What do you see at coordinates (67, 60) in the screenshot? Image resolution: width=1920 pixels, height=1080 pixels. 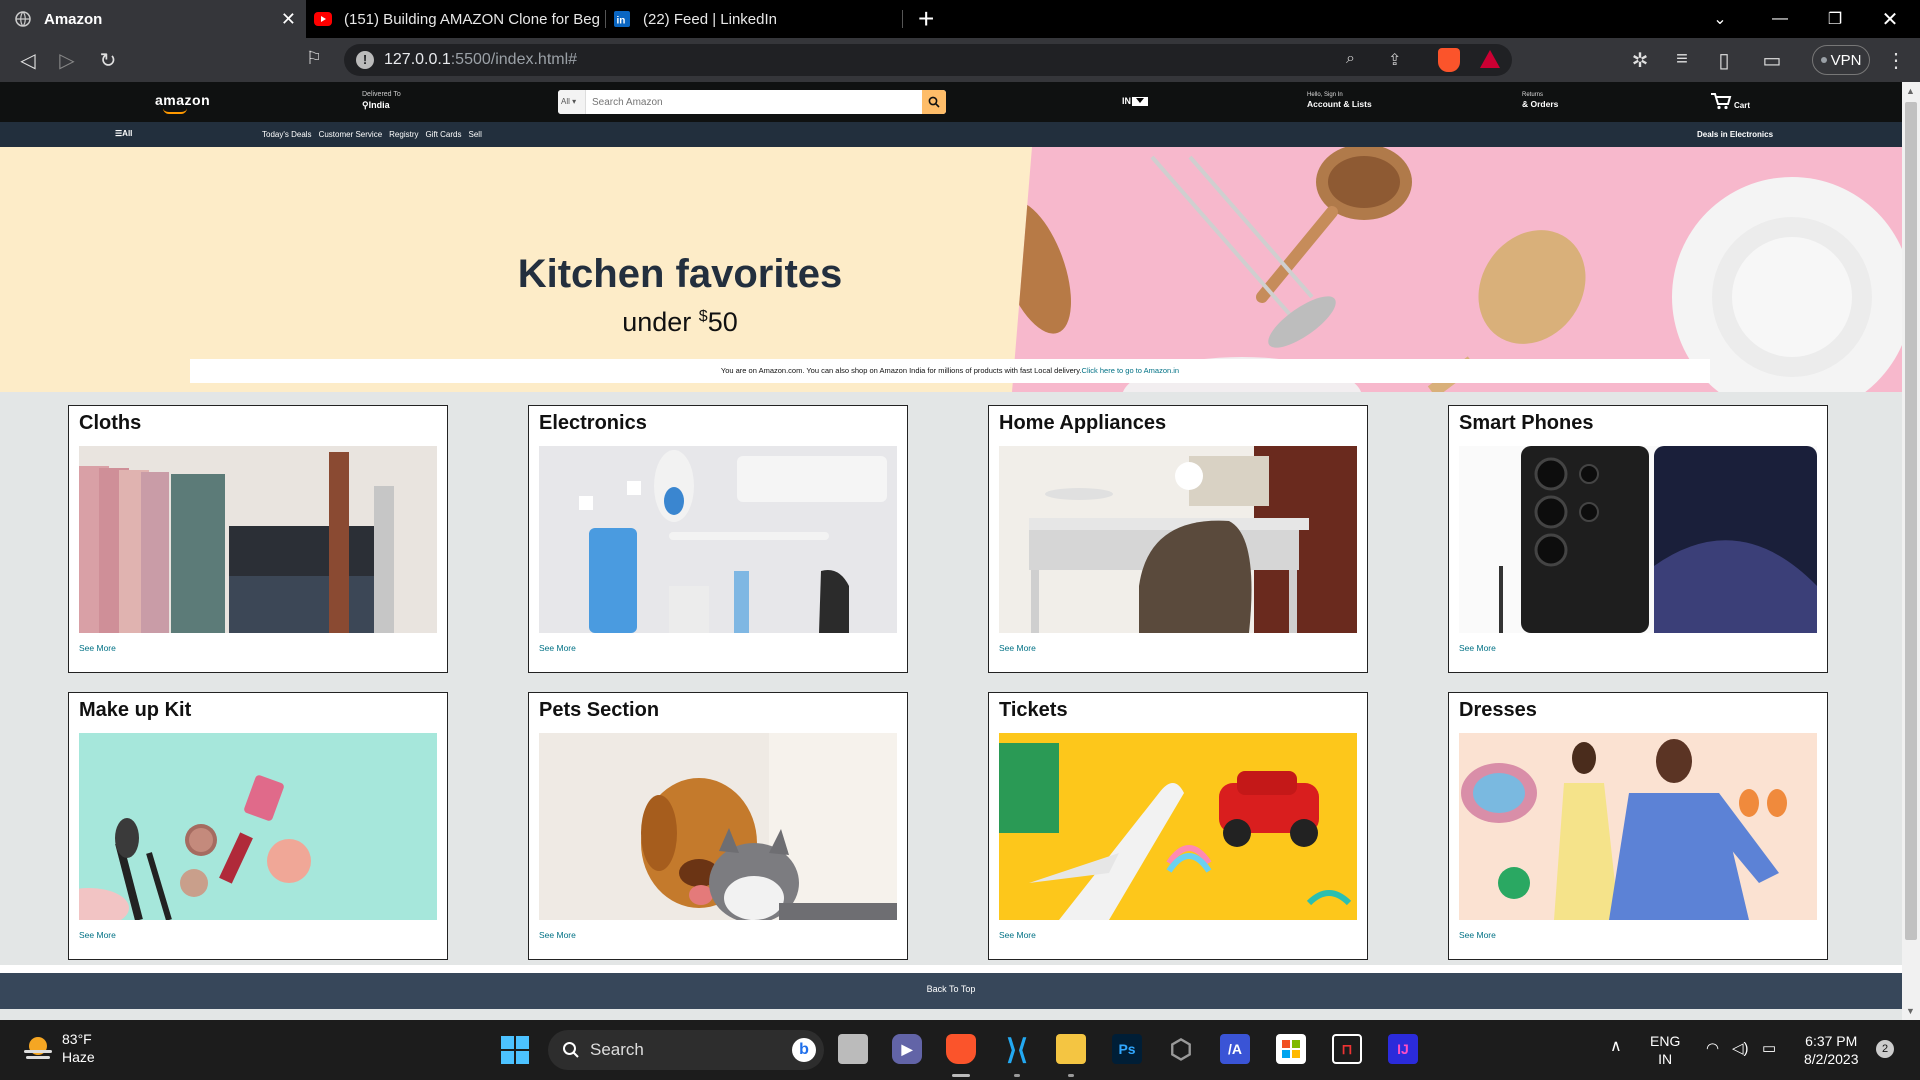 I see `forward-icon: ▷` at bounding box center [67, 60].